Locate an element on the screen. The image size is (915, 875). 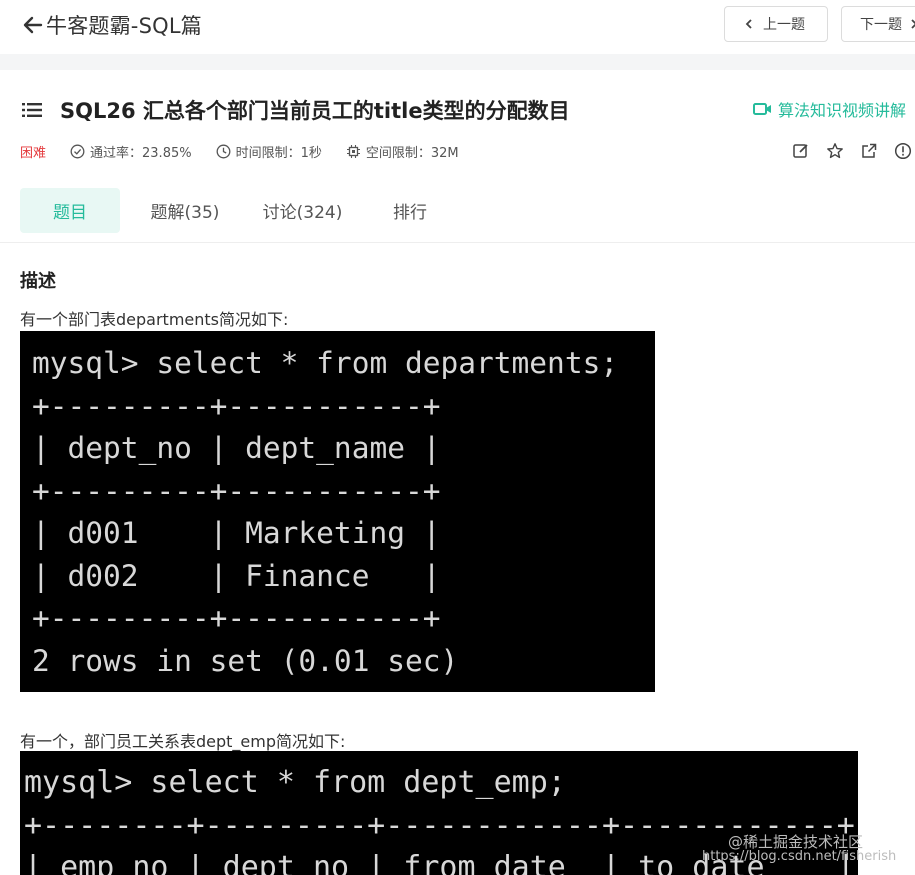
next-question-label: 下一题 is located at coordinates (881, 25).